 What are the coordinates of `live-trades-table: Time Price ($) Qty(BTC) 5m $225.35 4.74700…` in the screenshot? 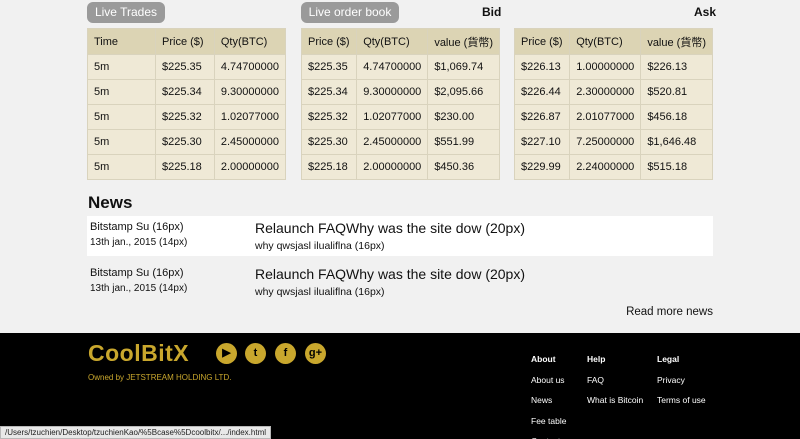 It's located at (187, 104).